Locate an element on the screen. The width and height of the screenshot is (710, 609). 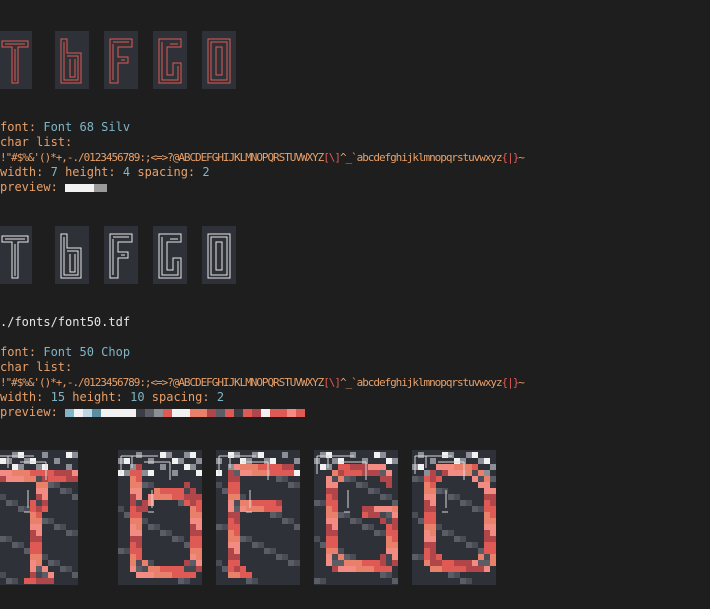
chars-part-e: ~ is located at coordinates (521, 157).